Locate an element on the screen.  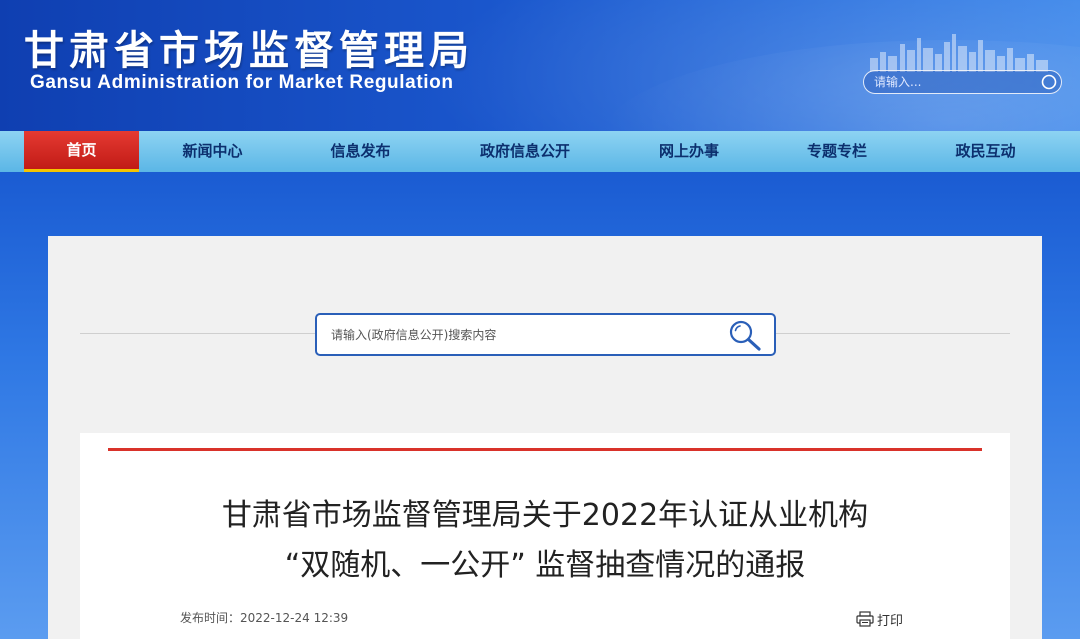
gov-info-search-input is located at coordinates (521, 335).